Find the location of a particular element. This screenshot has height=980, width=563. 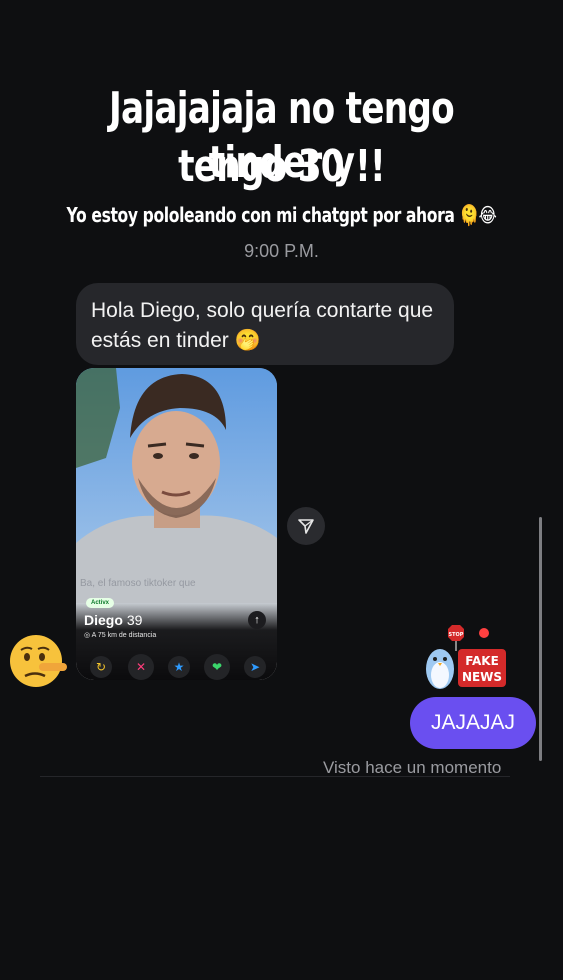

profile-bio: Ba, el famoso tiktoker que is located at coordinates (138, 583).